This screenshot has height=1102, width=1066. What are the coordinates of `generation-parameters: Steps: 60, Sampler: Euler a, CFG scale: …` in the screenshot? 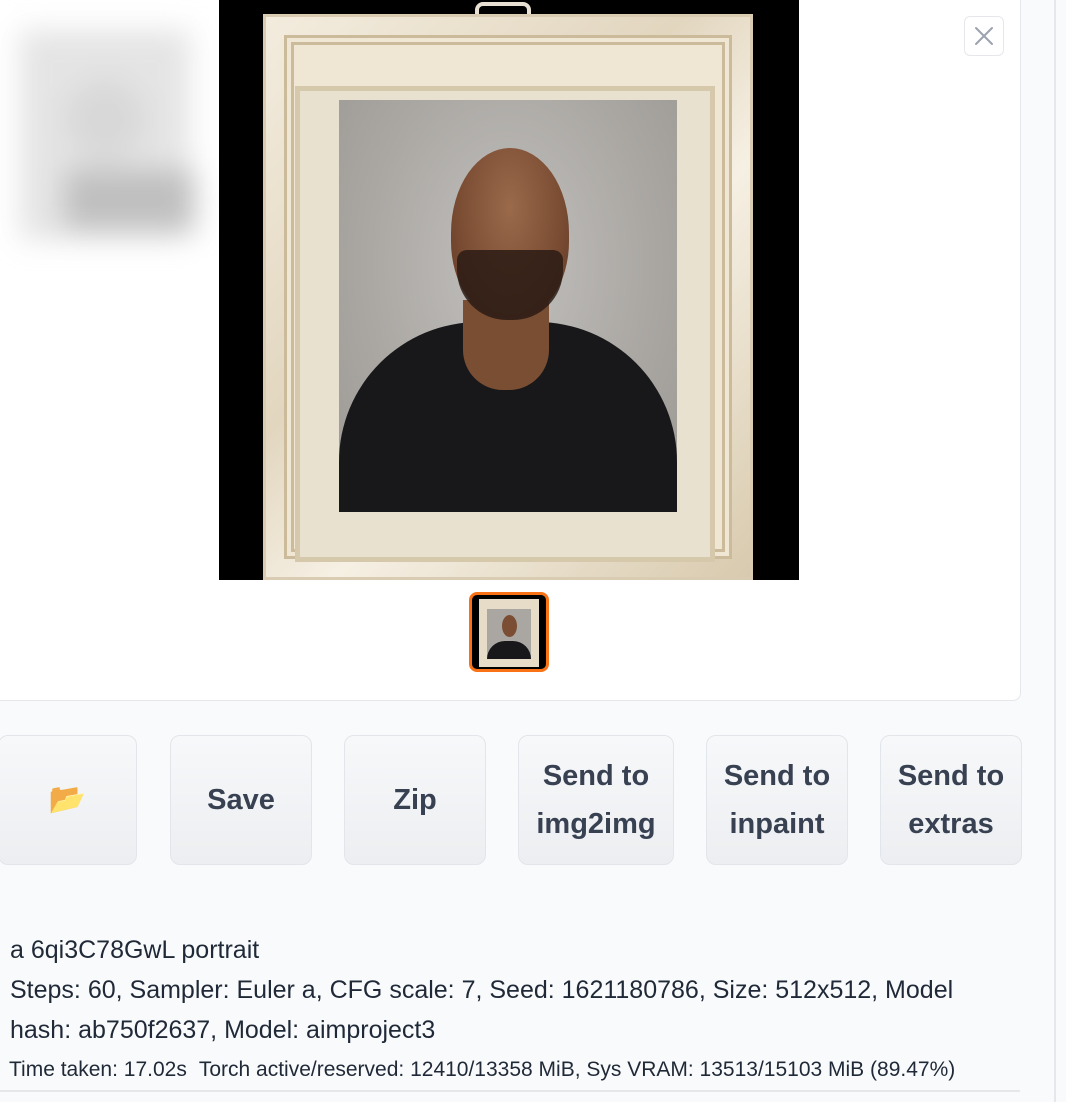 It's located at (482, 1010).